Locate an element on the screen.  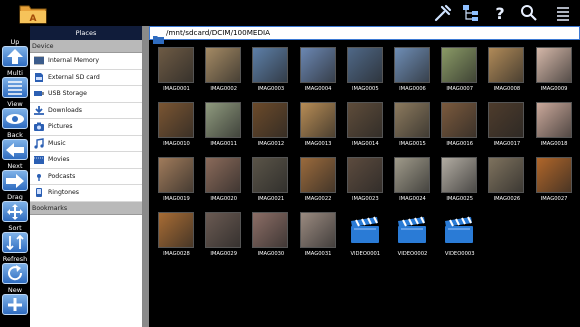
place-podcasts: Podcasts is located at coordinates (86, 177).